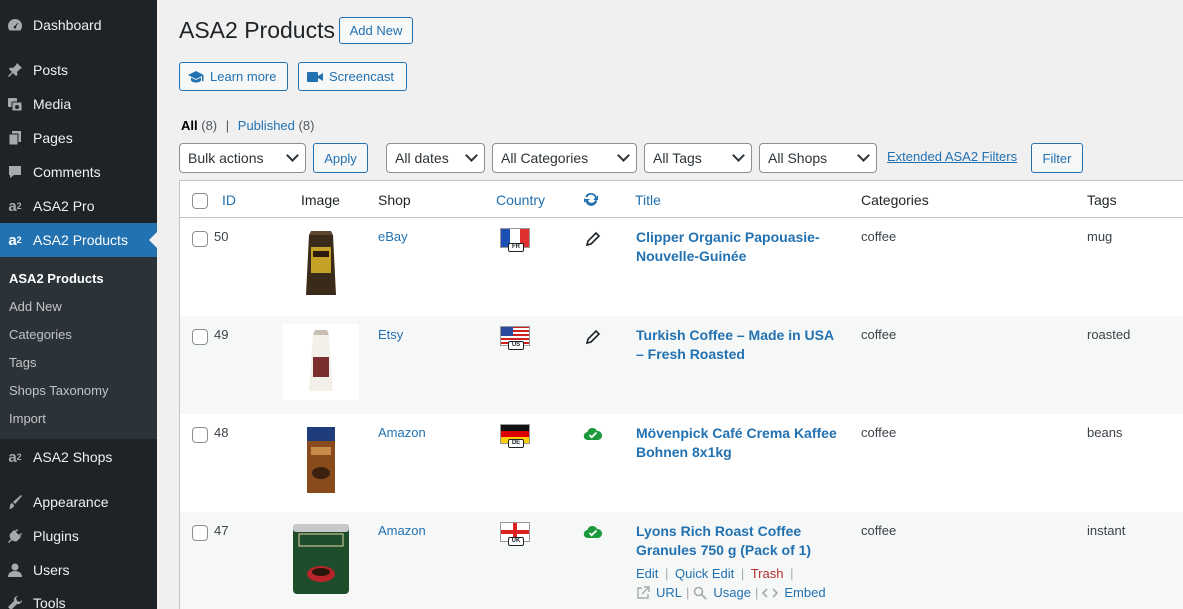 Image resolution: width=1183 pixels, height=609 pixels. I want to click on row-shop: eBay, so click(393, 236).